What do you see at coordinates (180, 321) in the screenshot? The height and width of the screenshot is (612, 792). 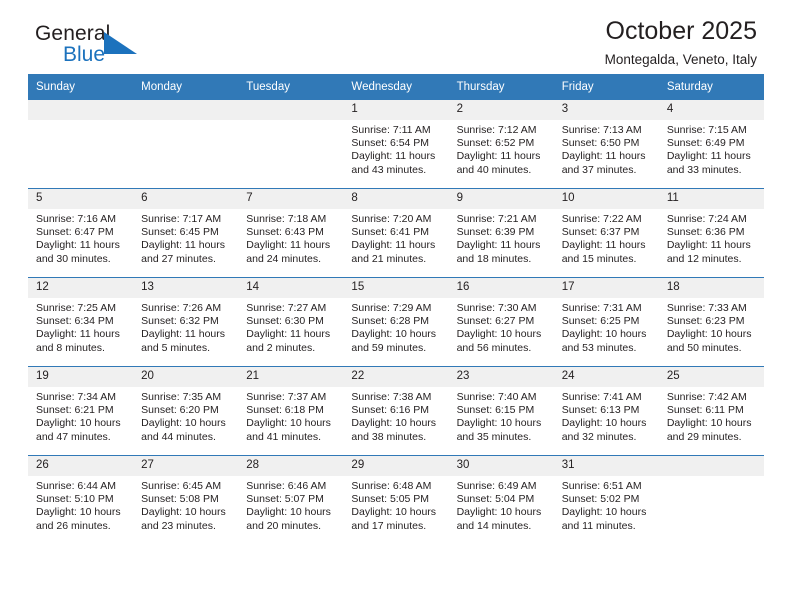 I see `sunset-text: Sunset: 6:32 PM` at bounding box center [180, 321].